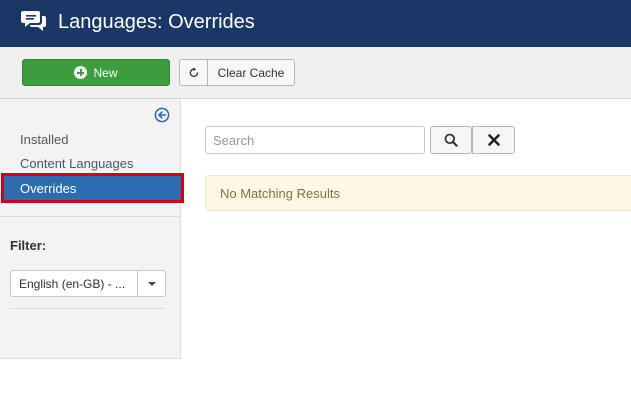 This screenshot has height=403, width=631. I want to click on clear-cache-button: Clear Cache, so click(237, 72).